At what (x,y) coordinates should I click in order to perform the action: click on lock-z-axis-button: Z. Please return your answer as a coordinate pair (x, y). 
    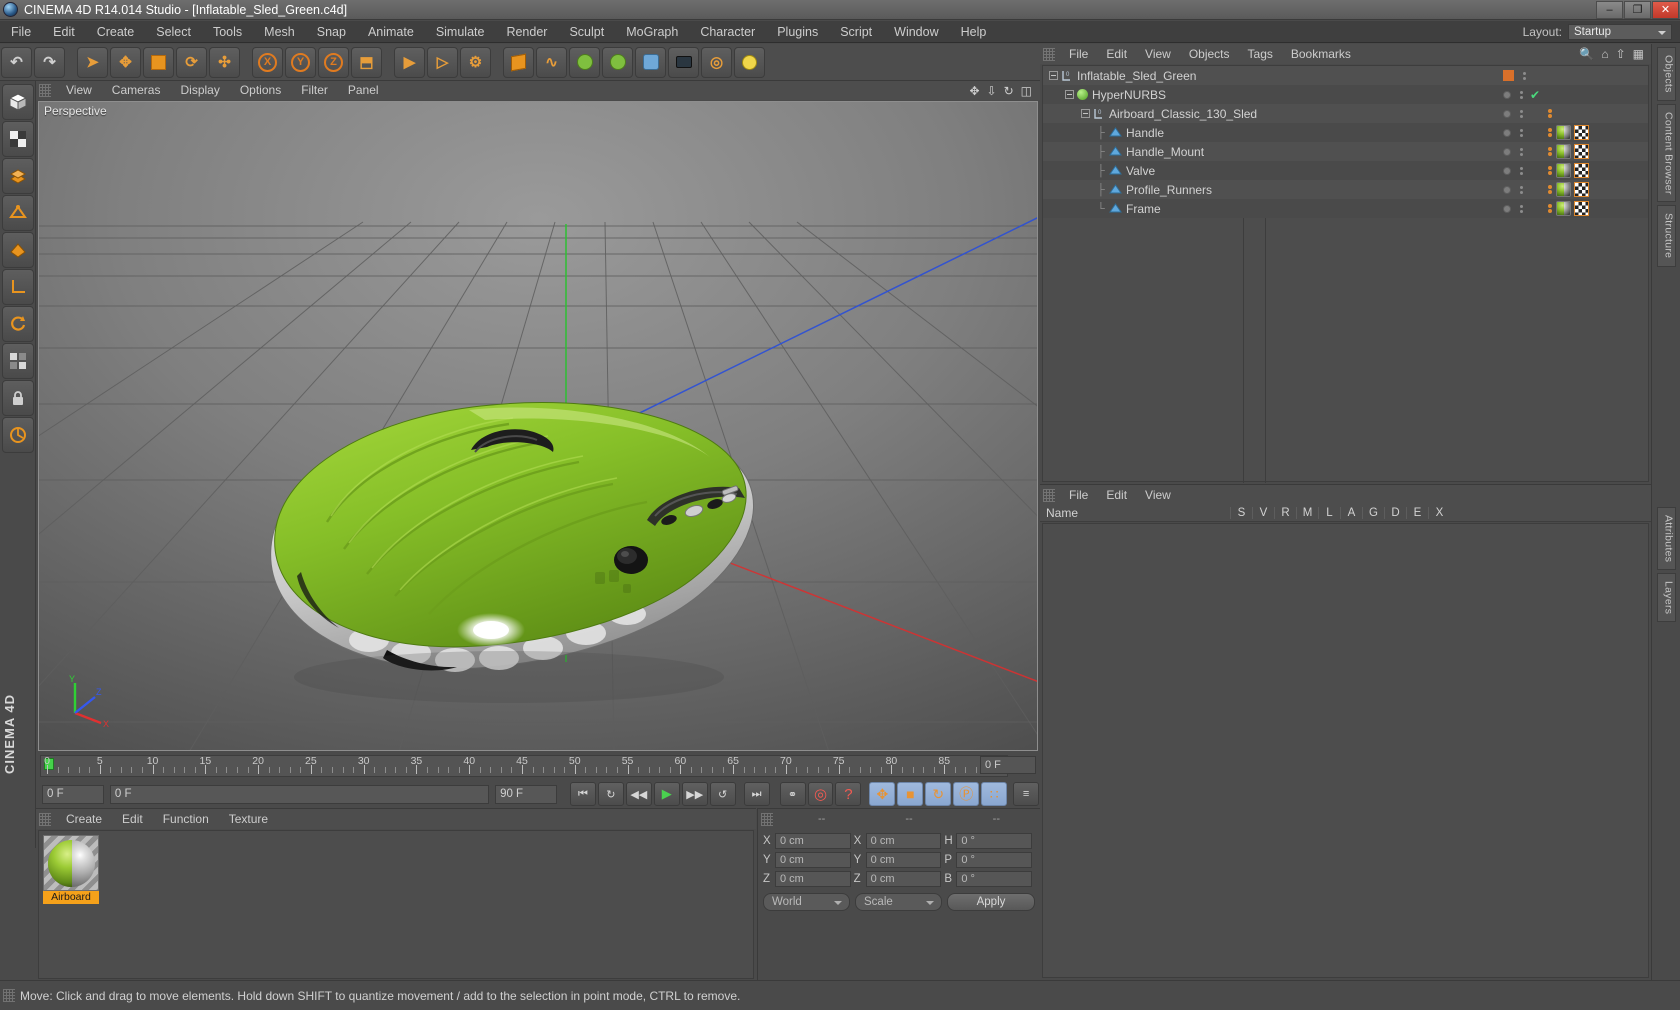
    Looking at the image, I should click on (333, 62).